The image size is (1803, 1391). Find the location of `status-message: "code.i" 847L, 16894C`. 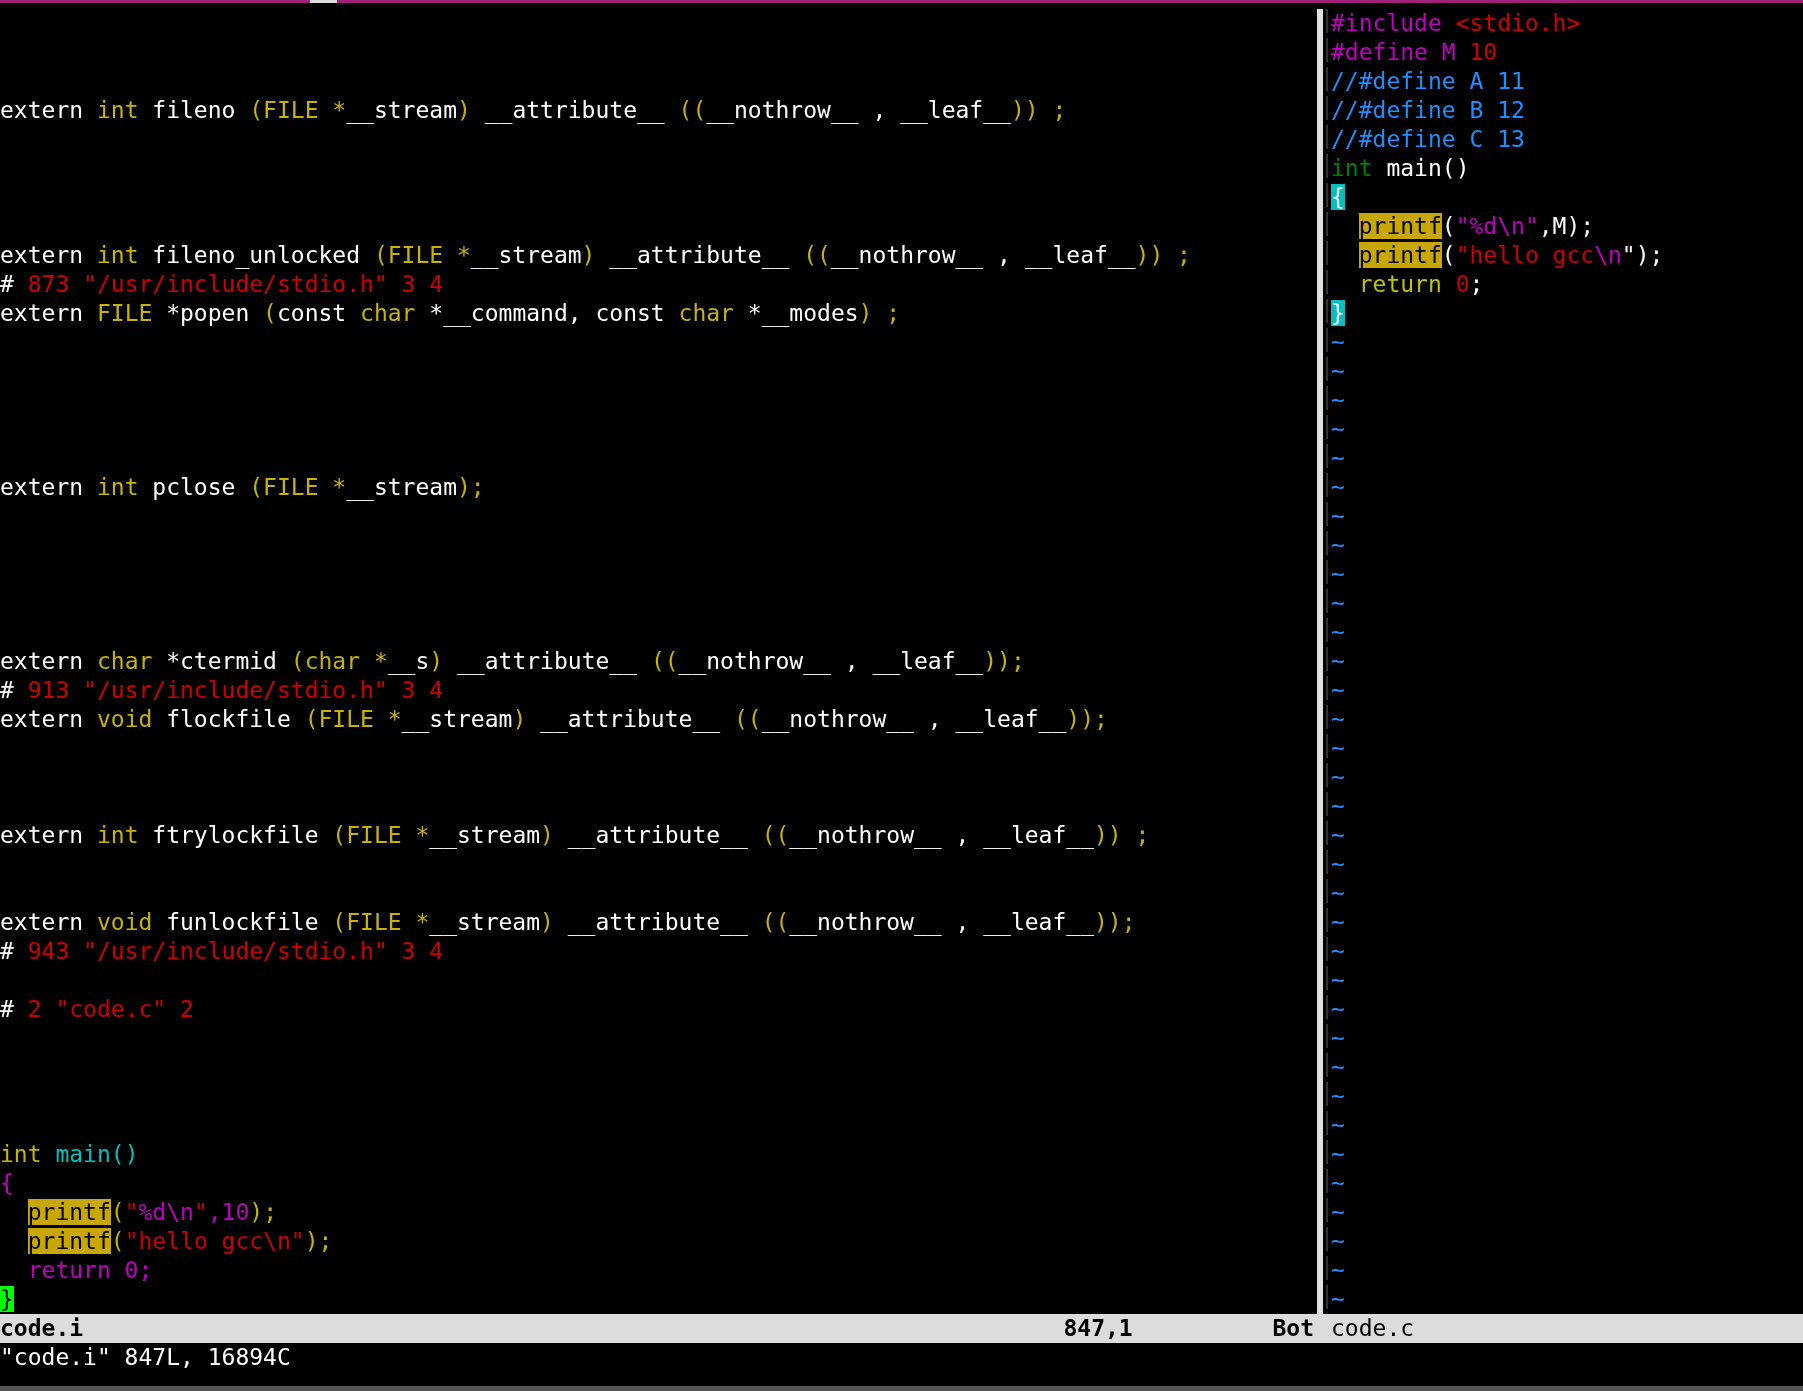

status-message: "code.i" 847L, 16894C is located at coordinates (145, 1357).